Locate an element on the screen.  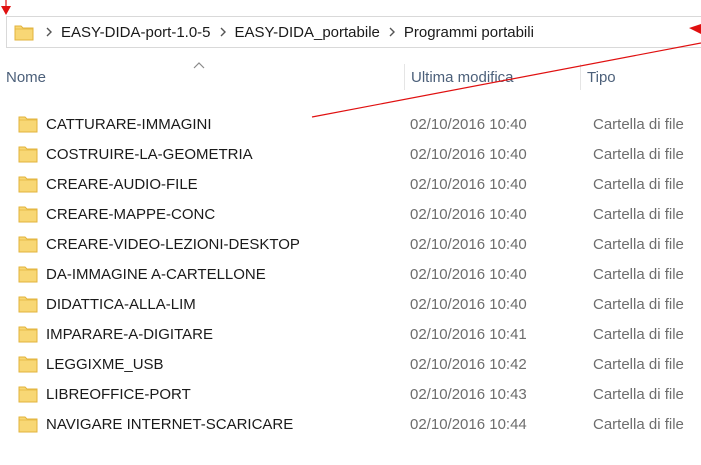
file-modified: 02/10/2016 10:43 is located at coordinates (468, 394).